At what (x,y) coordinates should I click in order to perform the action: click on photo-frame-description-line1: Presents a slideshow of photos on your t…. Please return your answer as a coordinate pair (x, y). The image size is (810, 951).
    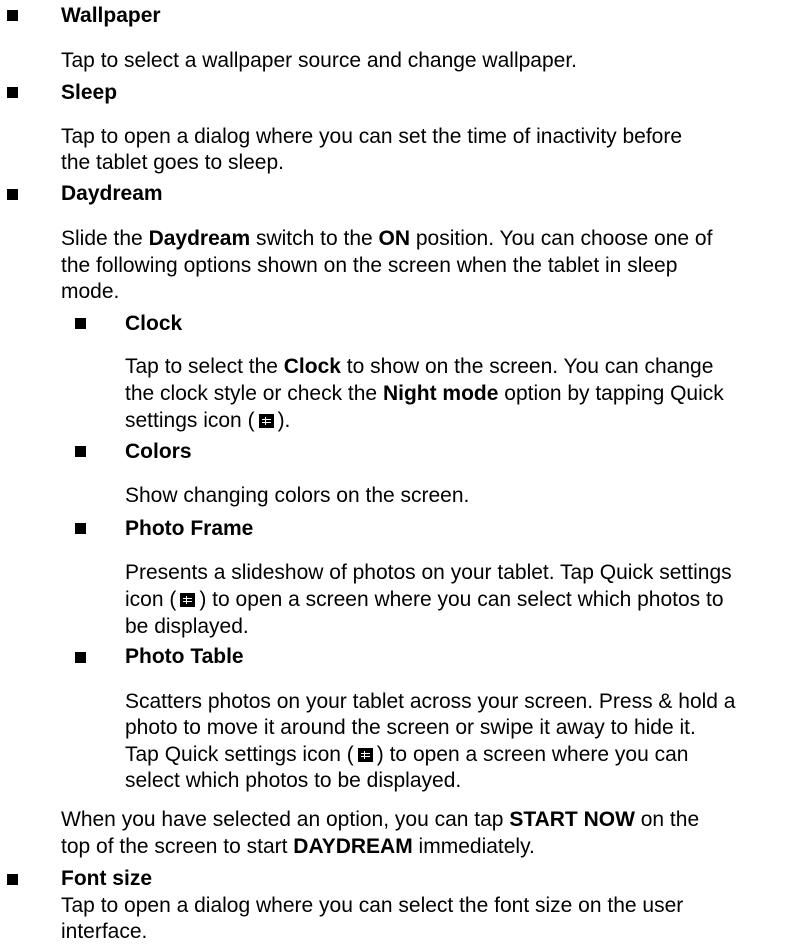
    Looking at the image, I should click on (428, 573).